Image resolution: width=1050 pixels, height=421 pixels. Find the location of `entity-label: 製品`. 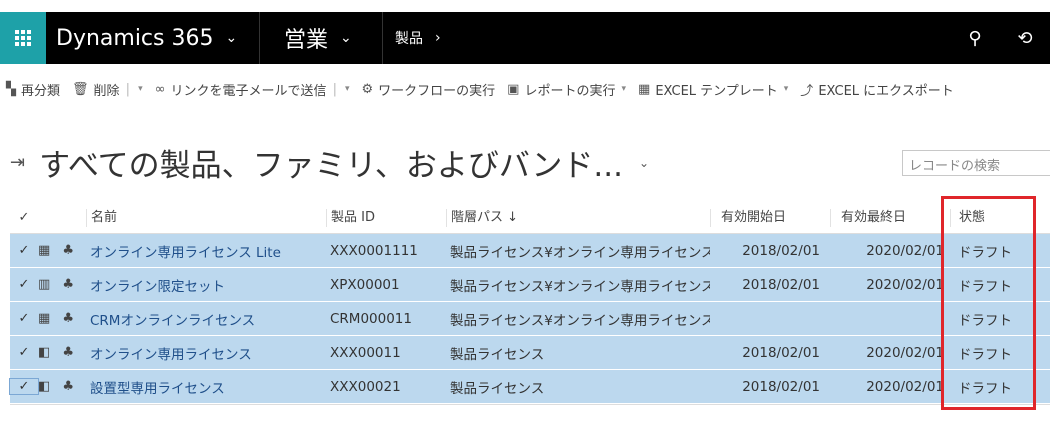

entity-label: 製品 is located at coordinates (409, 39).